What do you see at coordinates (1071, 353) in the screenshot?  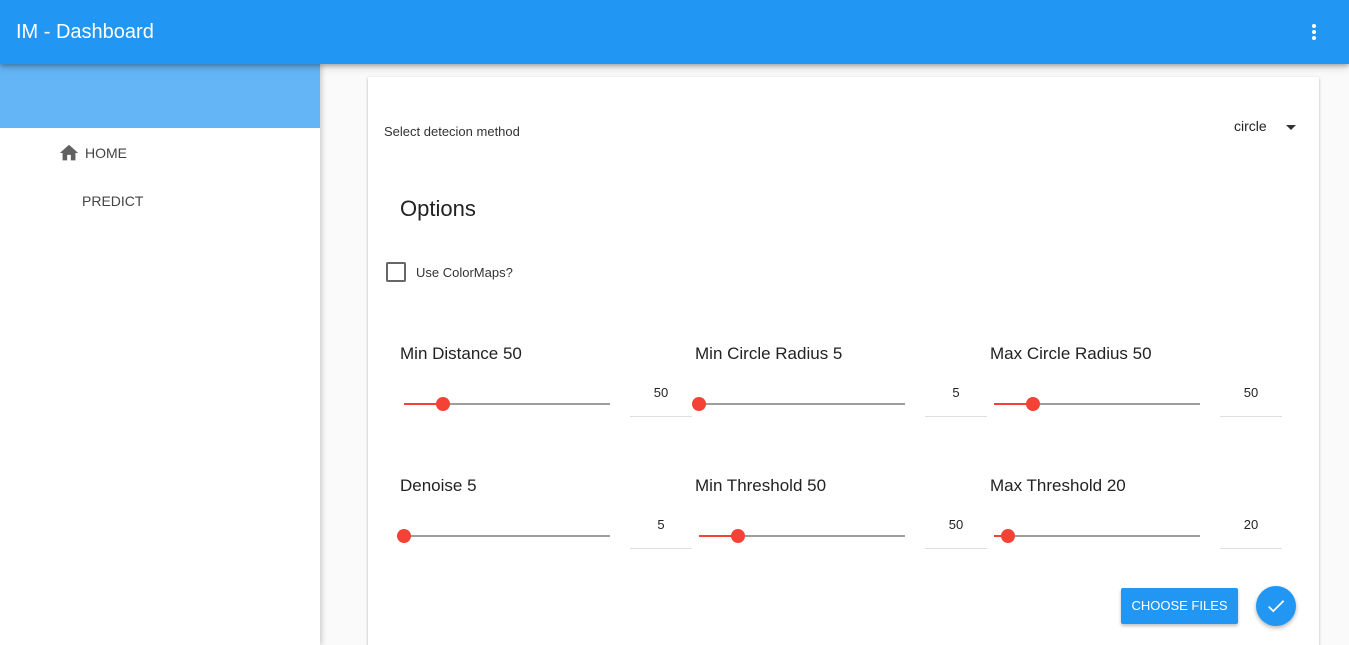 I see `max-circle-radius-label: Max Circle Radius 50` at bounding box center [1071, 353].